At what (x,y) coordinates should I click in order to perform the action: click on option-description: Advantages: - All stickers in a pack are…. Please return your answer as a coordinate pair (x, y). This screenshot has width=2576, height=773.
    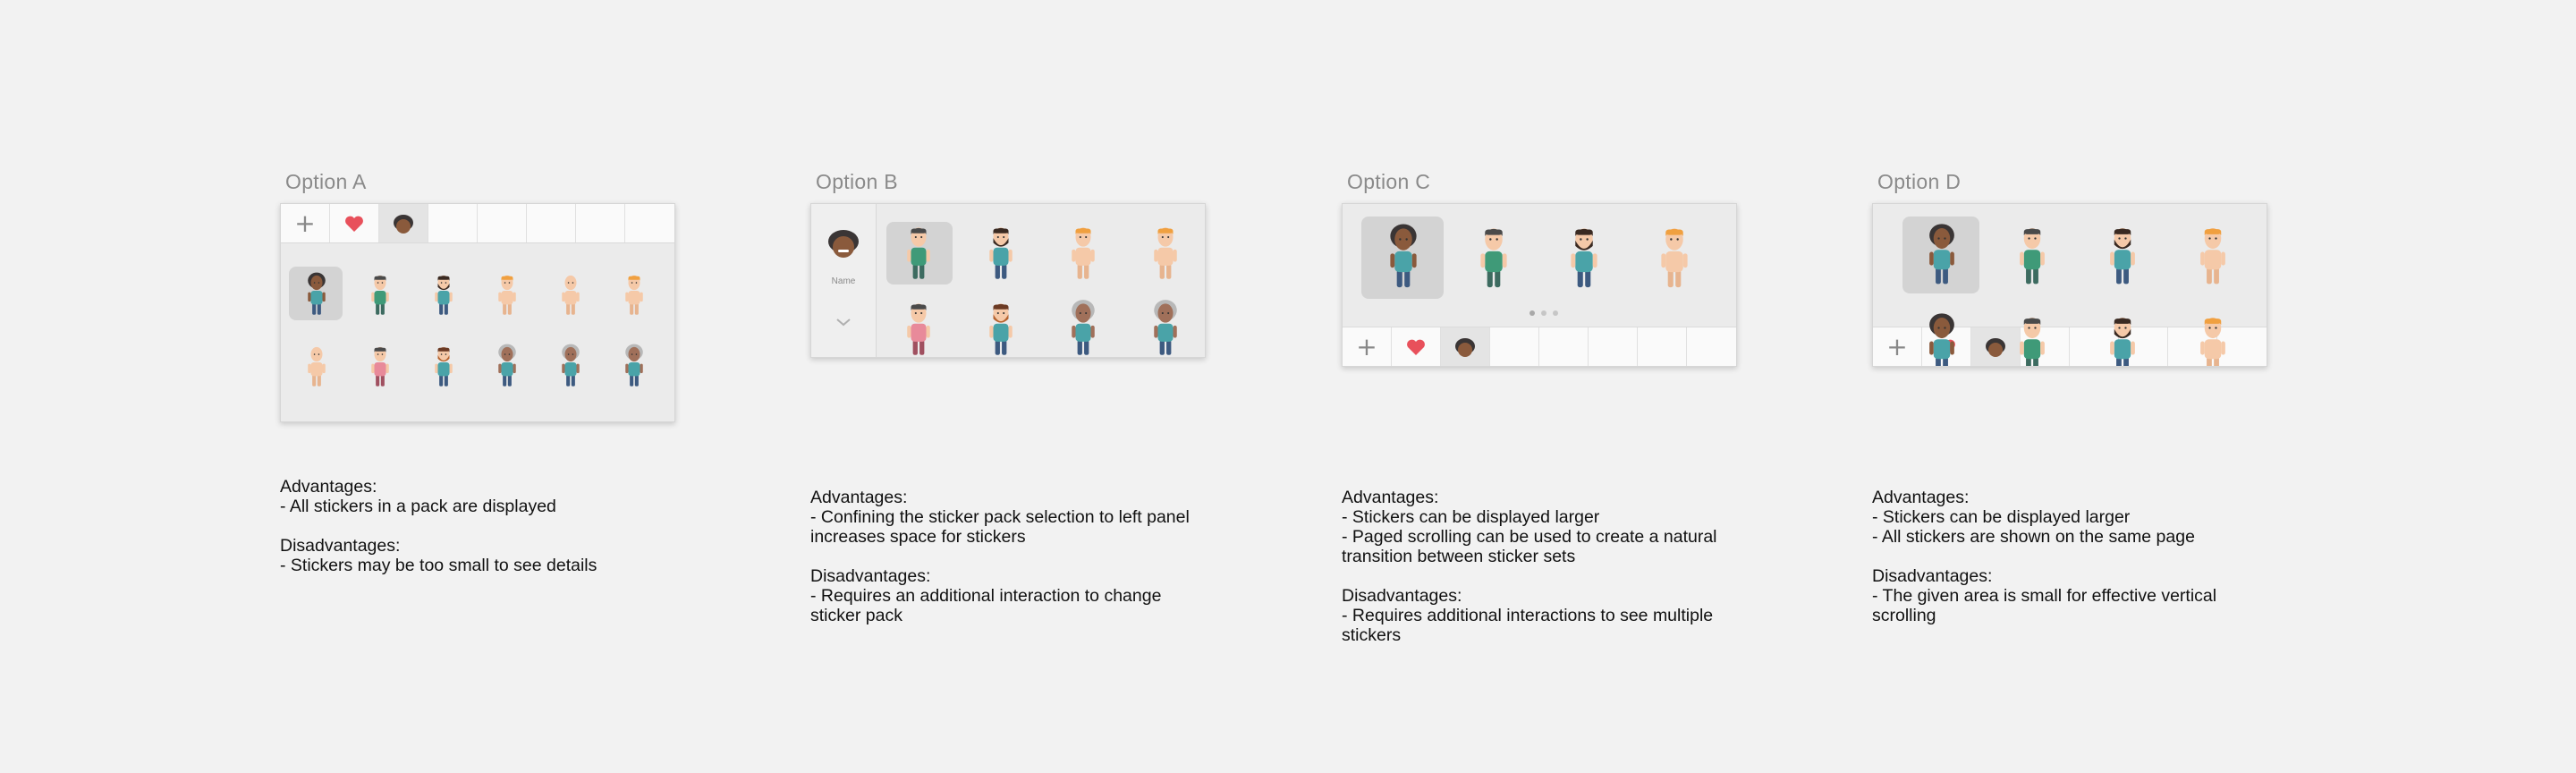
    Looking at the image, I should click on (438, 526).